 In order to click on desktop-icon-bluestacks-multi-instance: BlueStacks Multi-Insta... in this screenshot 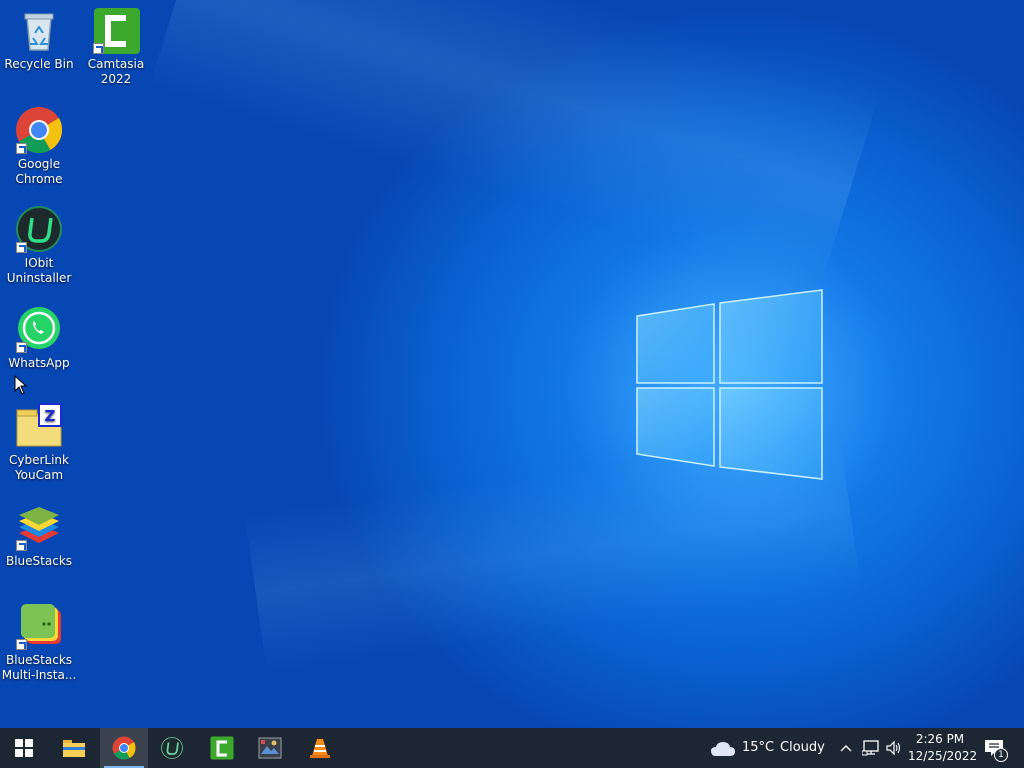, I will do `click(39, 642)`.